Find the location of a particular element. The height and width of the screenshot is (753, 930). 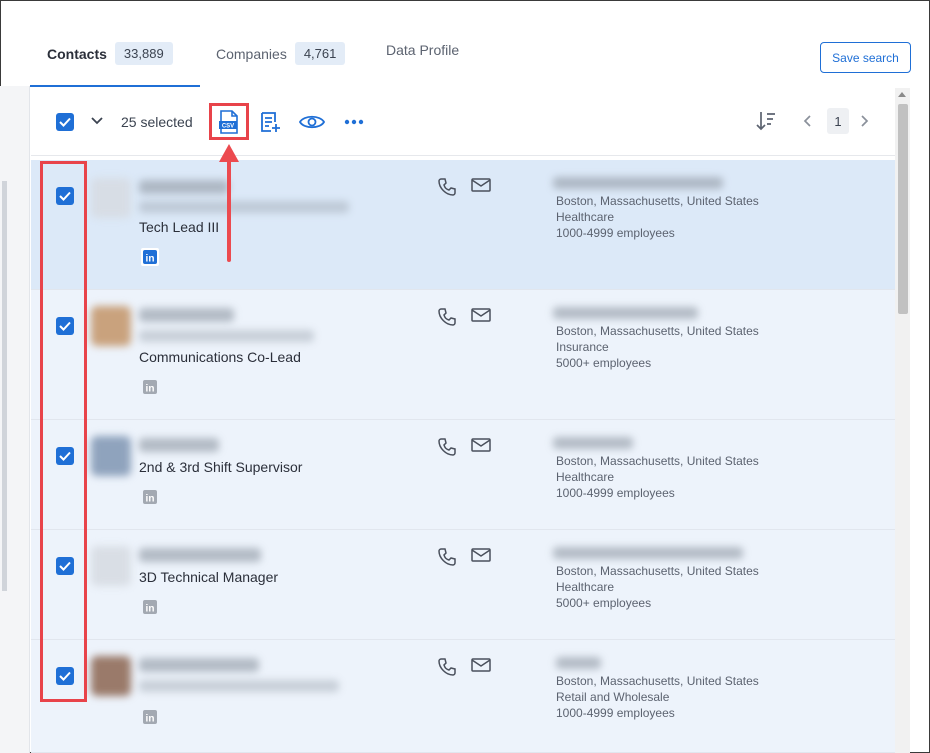

company-industry: Retail and Wholesale is located at coordinates (613, 697).